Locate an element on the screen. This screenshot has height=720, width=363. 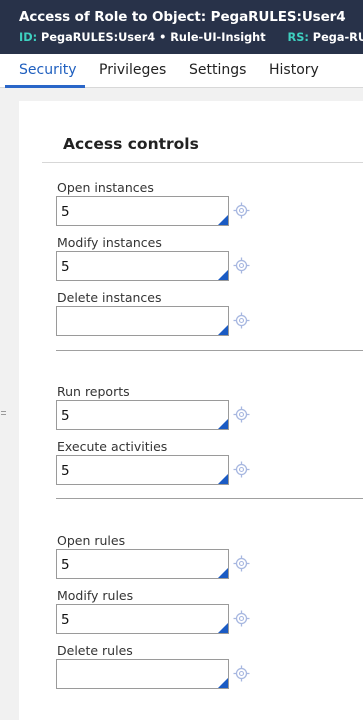
open-instances-value: 5 is located at coordinates (65, 212).